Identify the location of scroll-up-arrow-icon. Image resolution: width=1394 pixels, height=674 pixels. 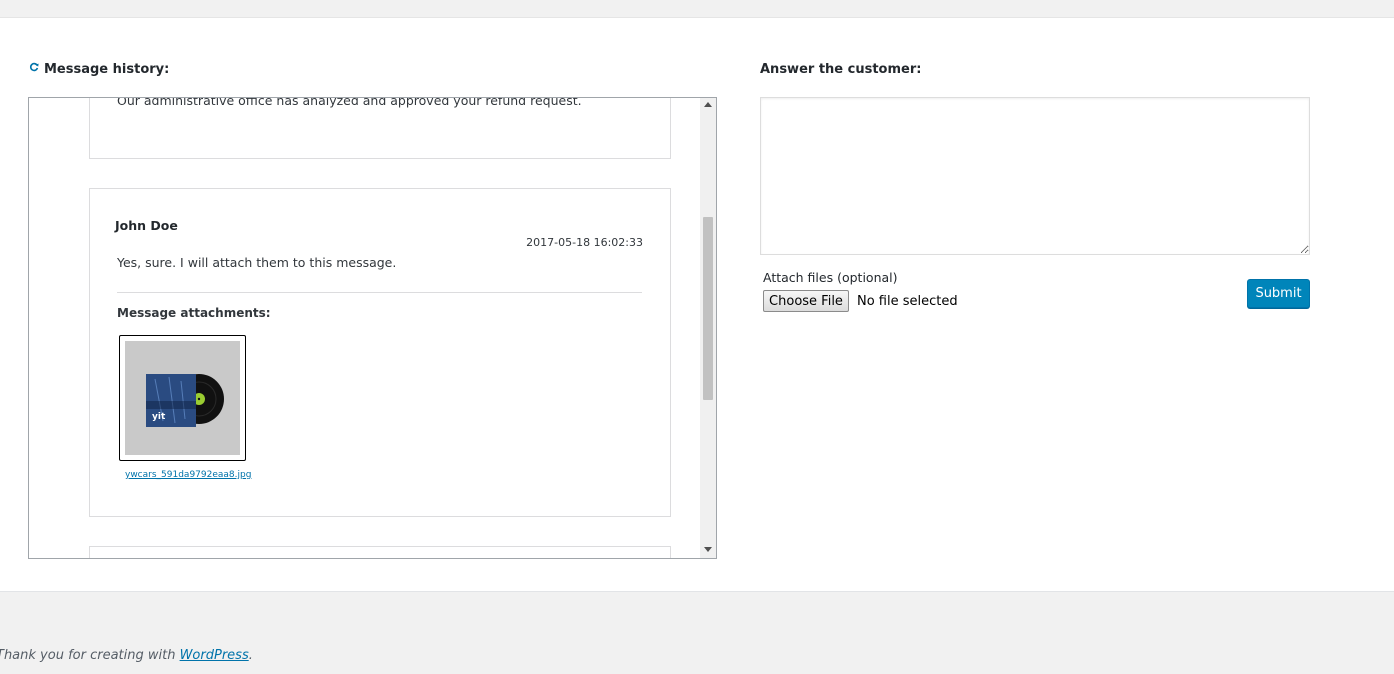
(708, 104).